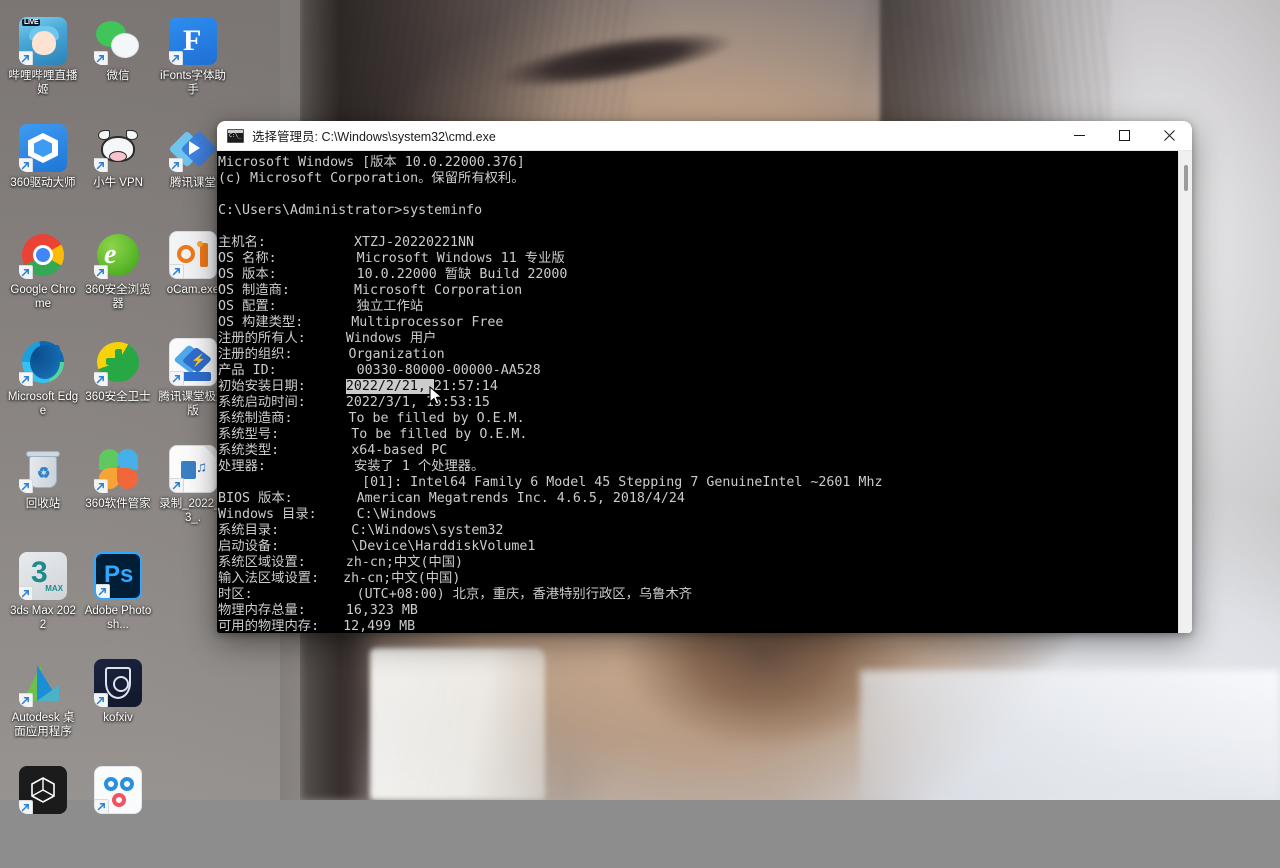  What do you see at coordinates (118, 469) in the screenshot?
I see `360-software-manager-icon` at bounding box center [118, 469].